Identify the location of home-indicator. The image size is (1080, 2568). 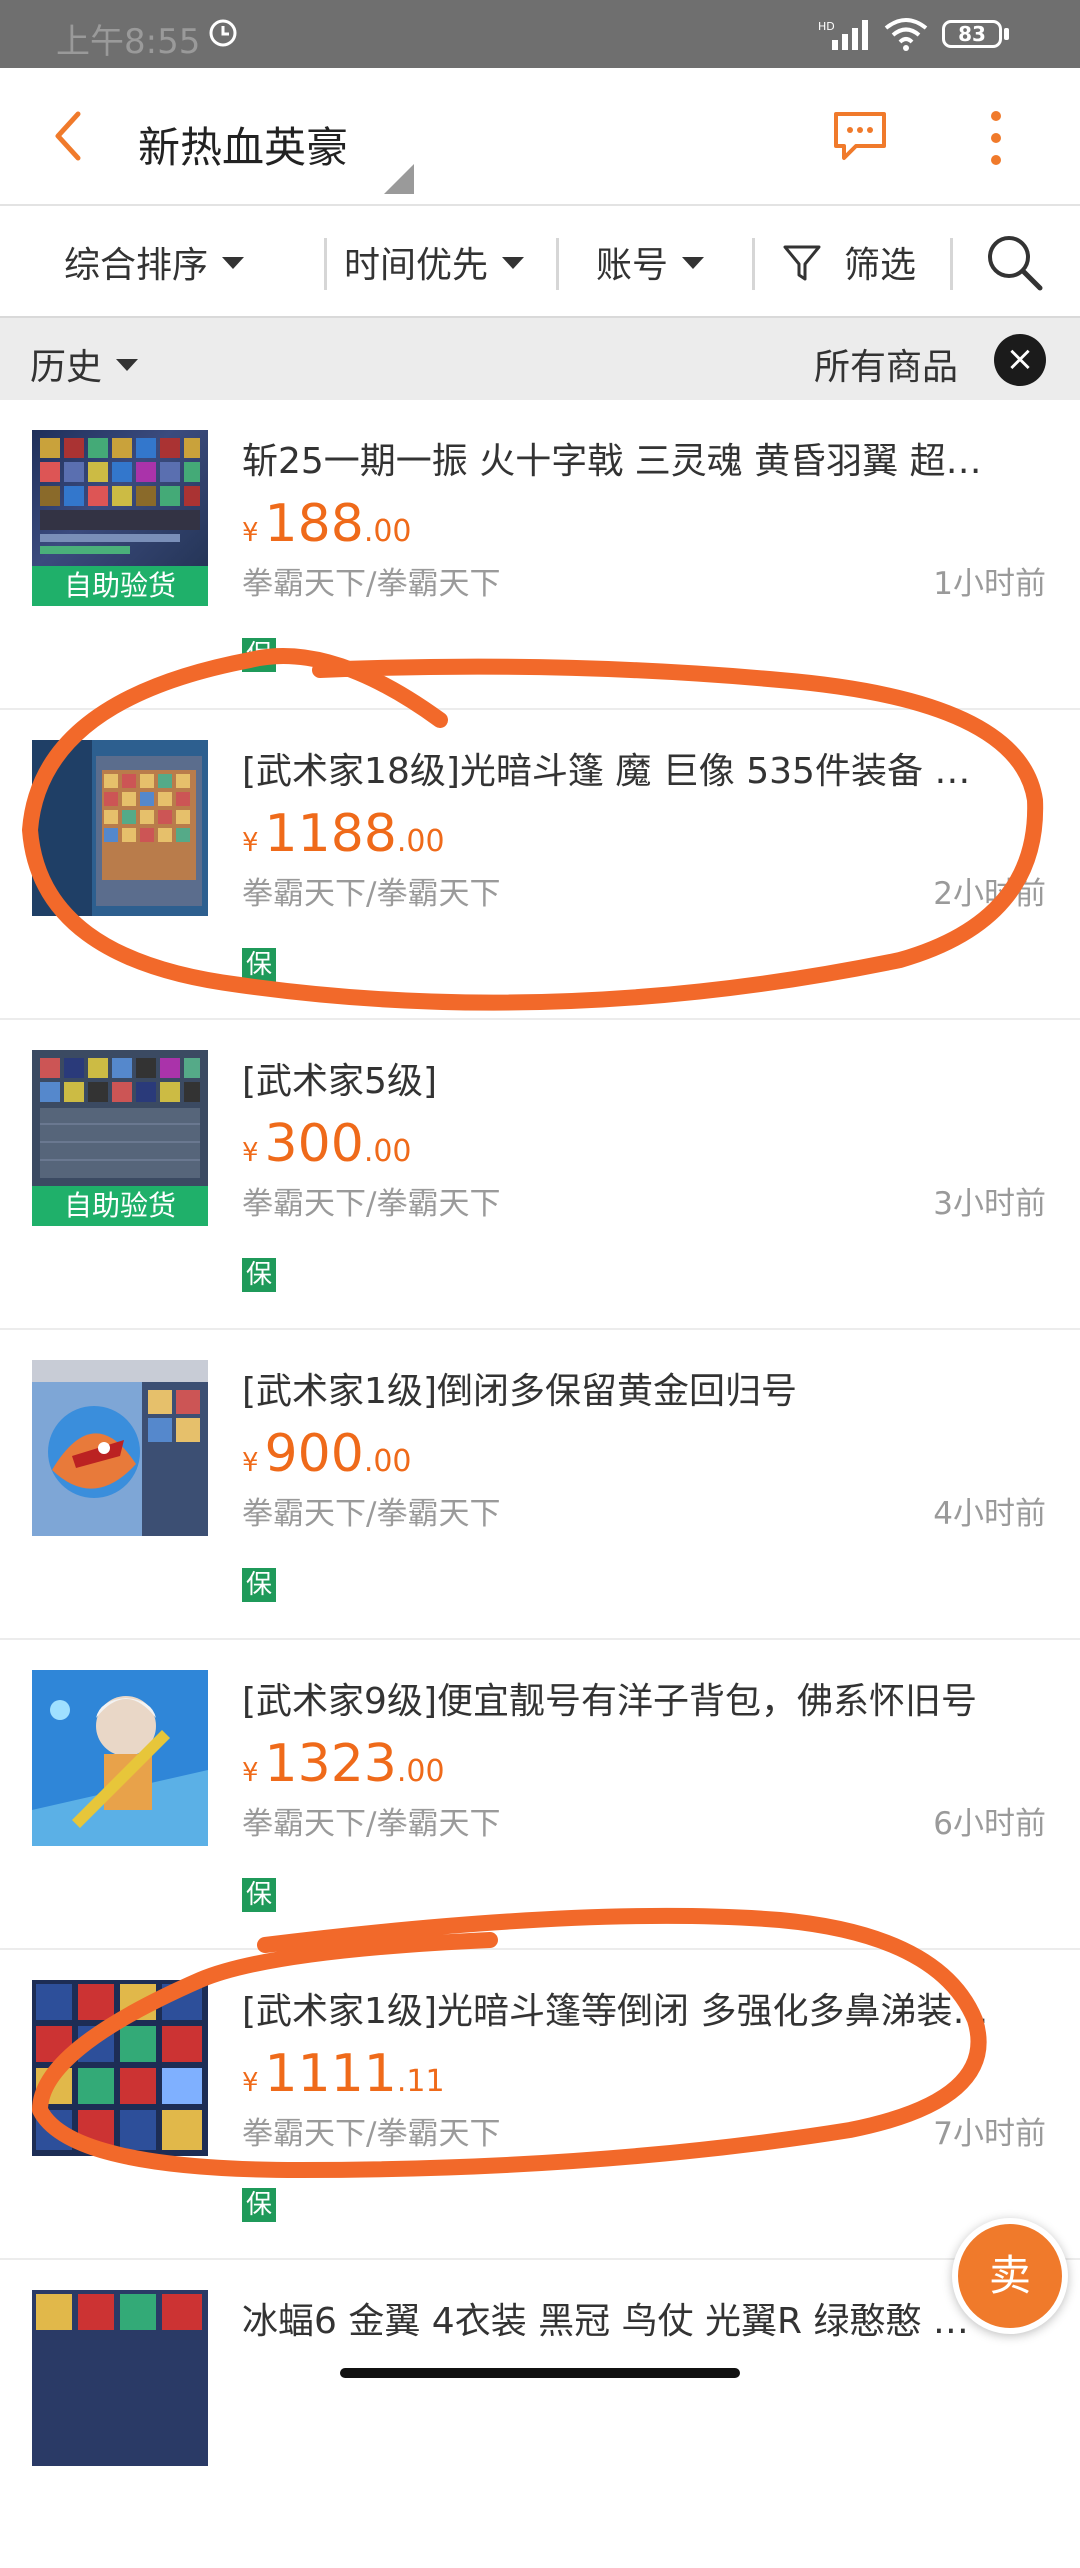
(540, 2373).